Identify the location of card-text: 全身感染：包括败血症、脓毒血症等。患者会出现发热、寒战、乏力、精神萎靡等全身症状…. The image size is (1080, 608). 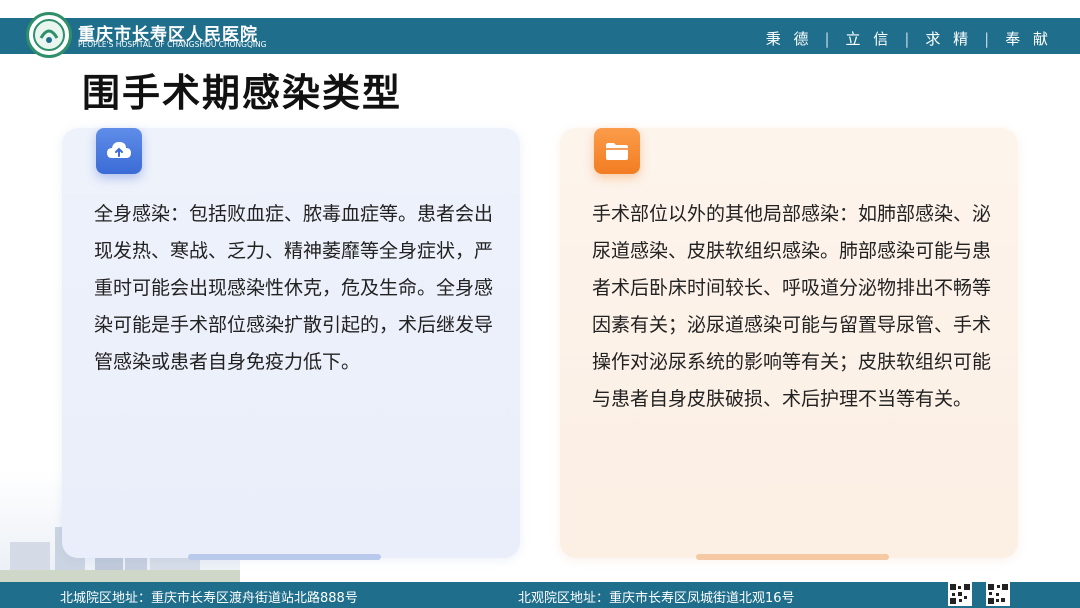
(294, 288).